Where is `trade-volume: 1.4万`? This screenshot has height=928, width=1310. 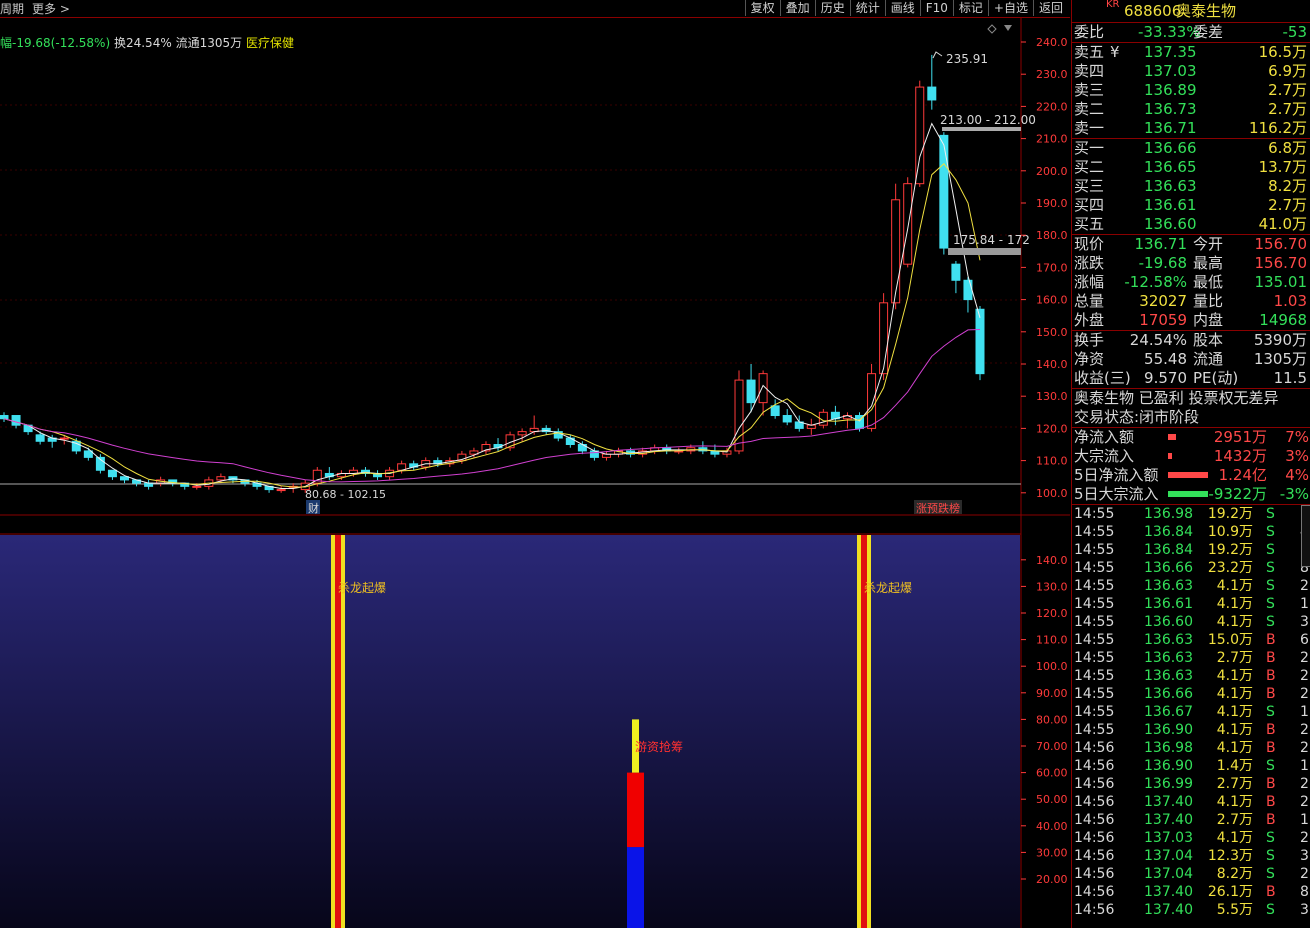
trade-volume: 1.4万 is located at coordinates (1234, 766).